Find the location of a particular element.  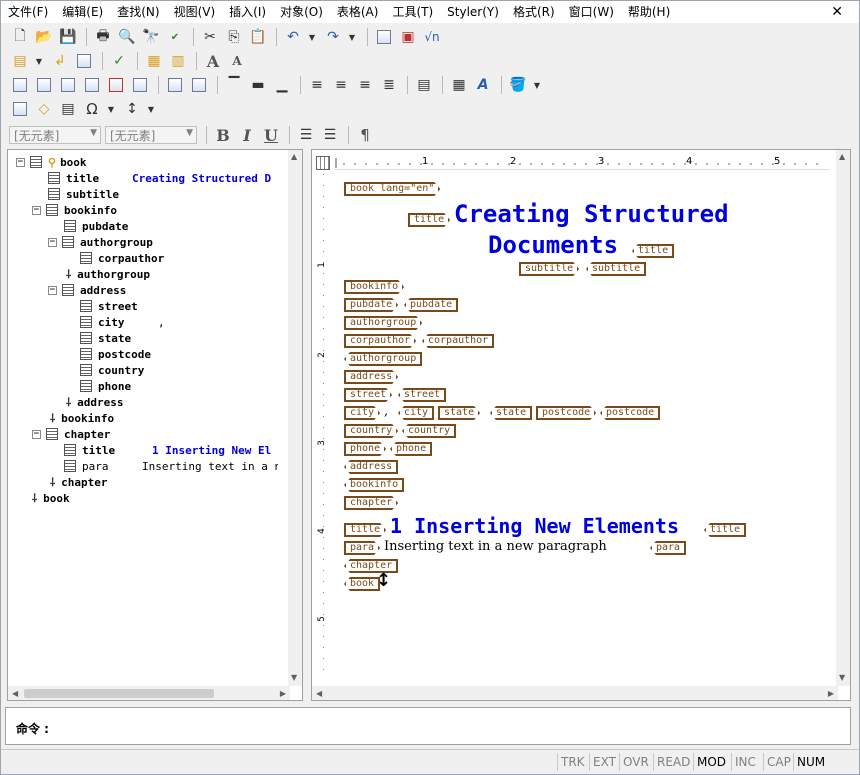

paste-icon: 📋 is located at coordinates (258, 37).